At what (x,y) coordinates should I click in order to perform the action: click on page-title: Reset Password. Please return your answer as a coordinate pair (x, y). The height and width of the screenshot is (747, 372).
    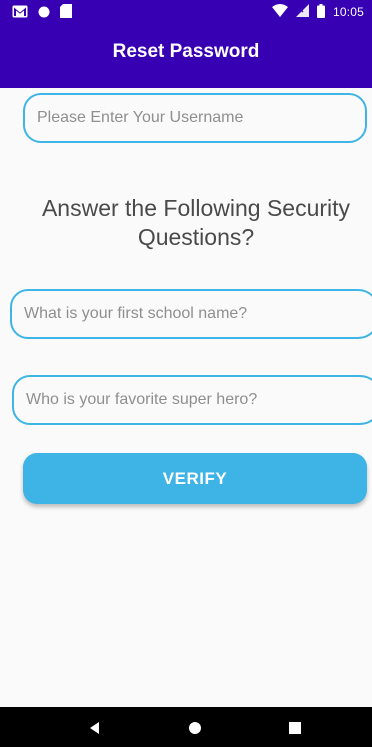
    Looking at the image, I should click on (186, 51).